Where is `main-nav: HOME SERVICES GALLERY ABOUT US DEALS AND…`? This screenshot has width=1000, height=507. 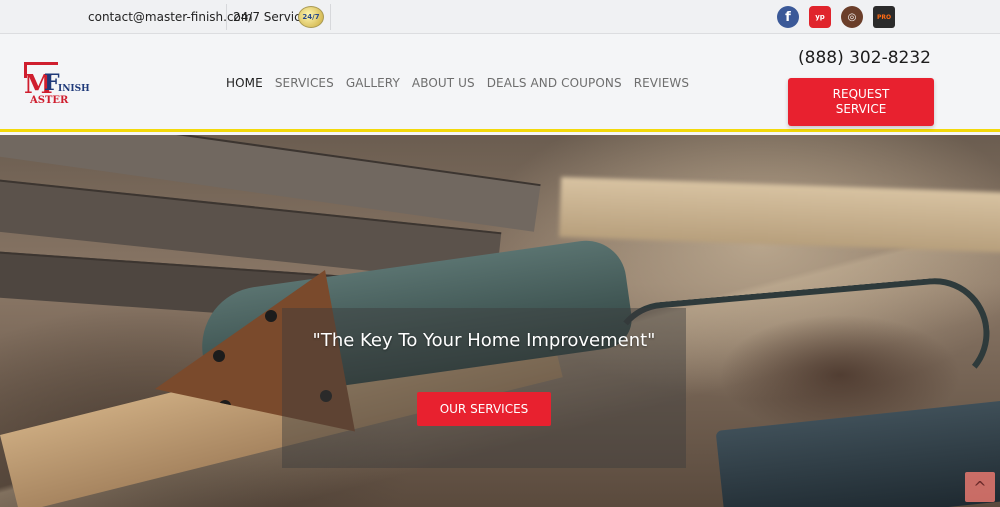 main-nav: HOME SERVICES GALLERY ABOUT US DEALS AND… is located at coordinates (457, 83).